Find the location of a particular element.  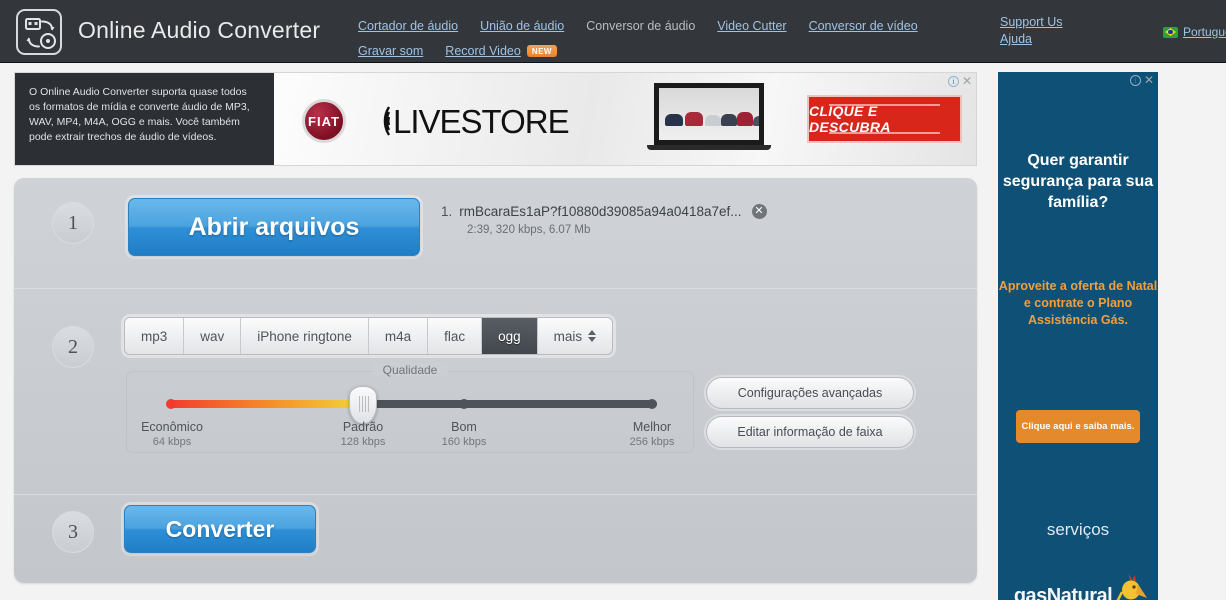

quality-kbps: 160 kbps is located at coordinates (464, 442).